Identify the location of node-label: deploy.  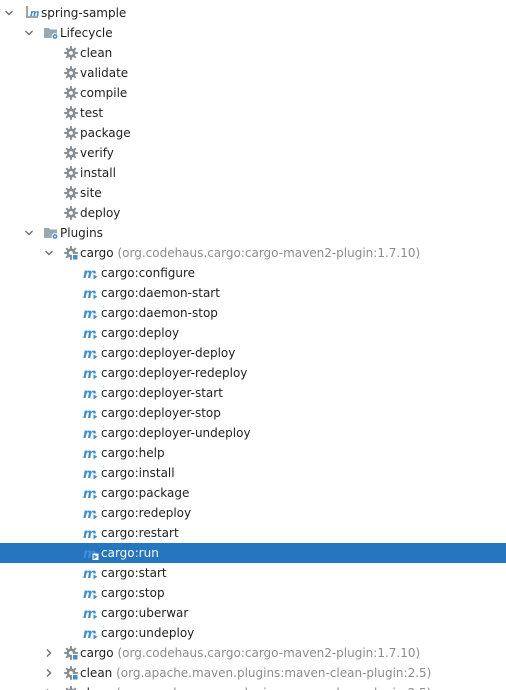
(100, 213).